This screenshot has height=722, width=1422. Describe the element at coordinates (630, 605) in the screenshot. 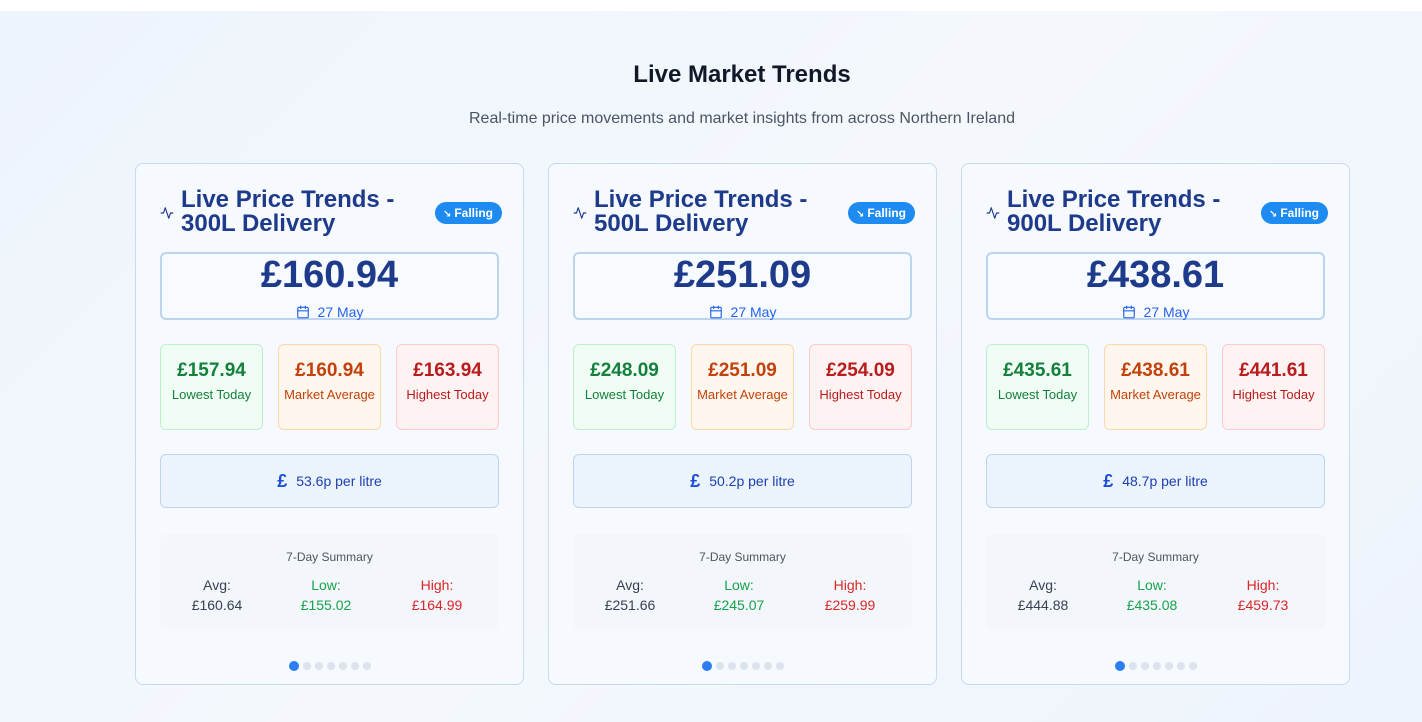

I see `summary-avg-value: £251.66` at that location.